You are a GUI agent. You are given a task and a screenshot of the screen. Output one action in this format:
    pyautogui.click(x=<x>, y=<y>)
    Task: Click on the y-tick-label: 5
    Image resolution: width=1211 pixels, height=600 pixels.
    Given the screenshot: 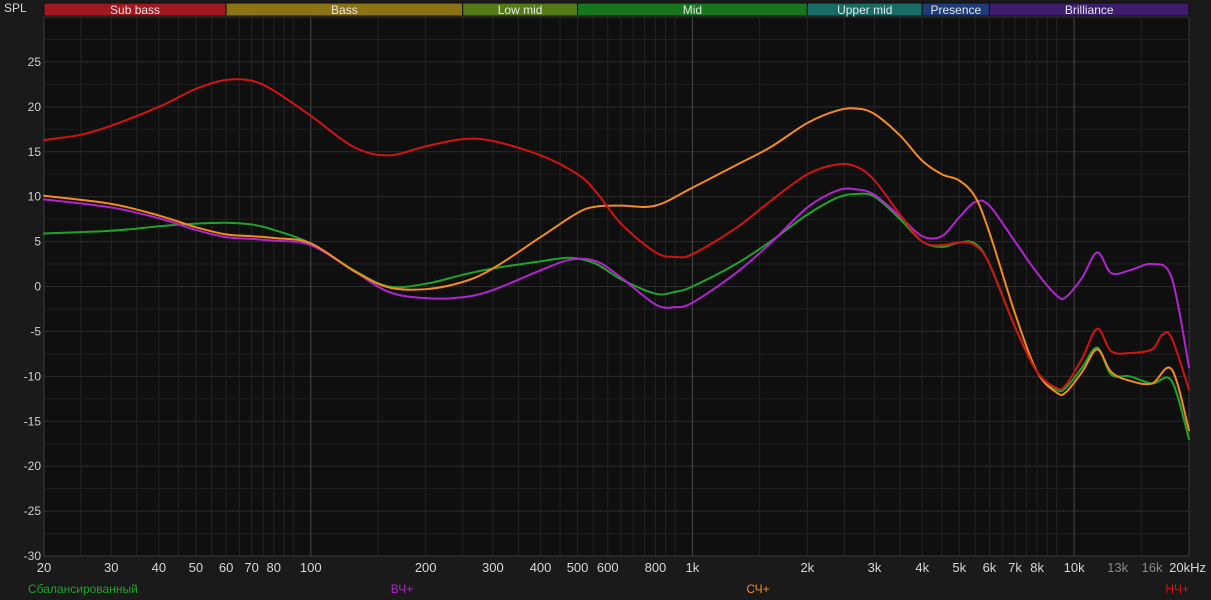 What is the action you would take?
    pyautogui.click(x=37, y=242)
    